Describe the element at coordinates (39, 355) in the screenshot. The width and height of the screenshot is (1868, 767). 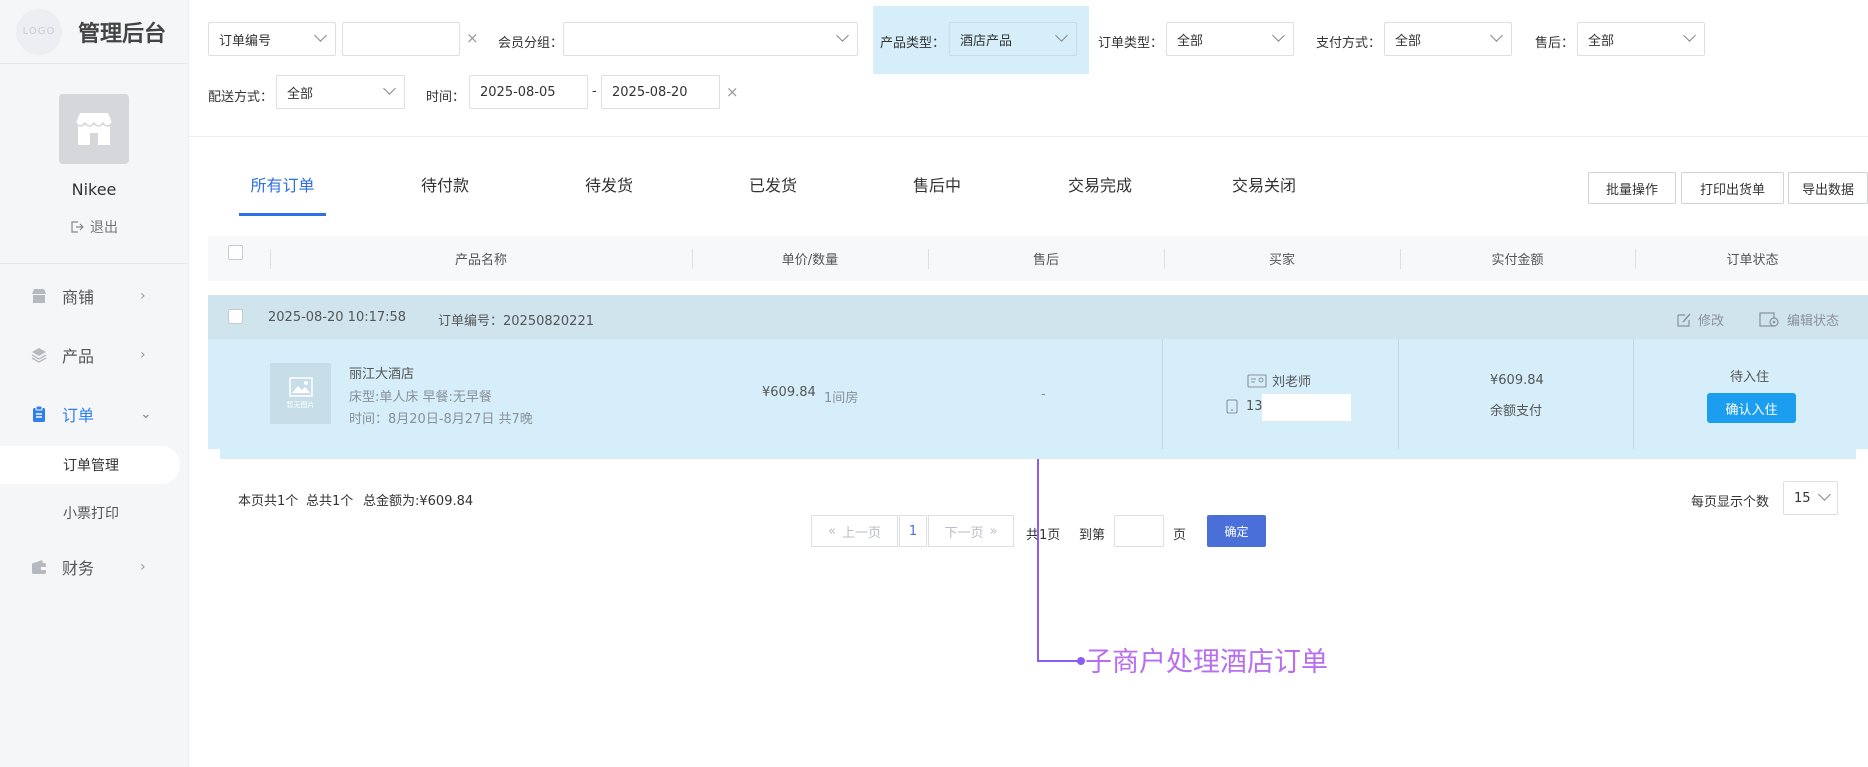
I see `layers-icon` at that location.